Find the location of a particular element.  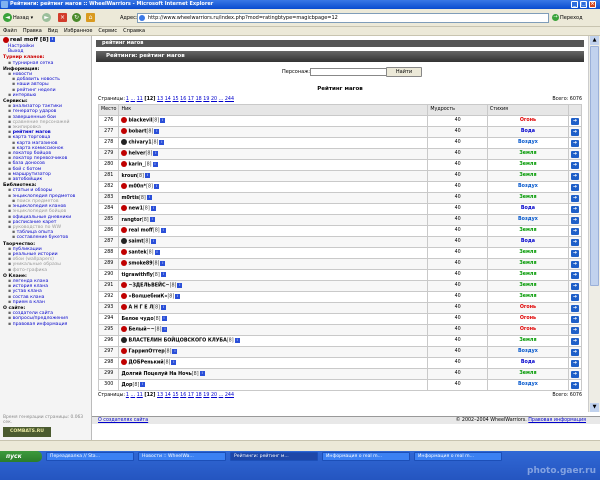

stop-button: × is located at coordinates (63, 18).